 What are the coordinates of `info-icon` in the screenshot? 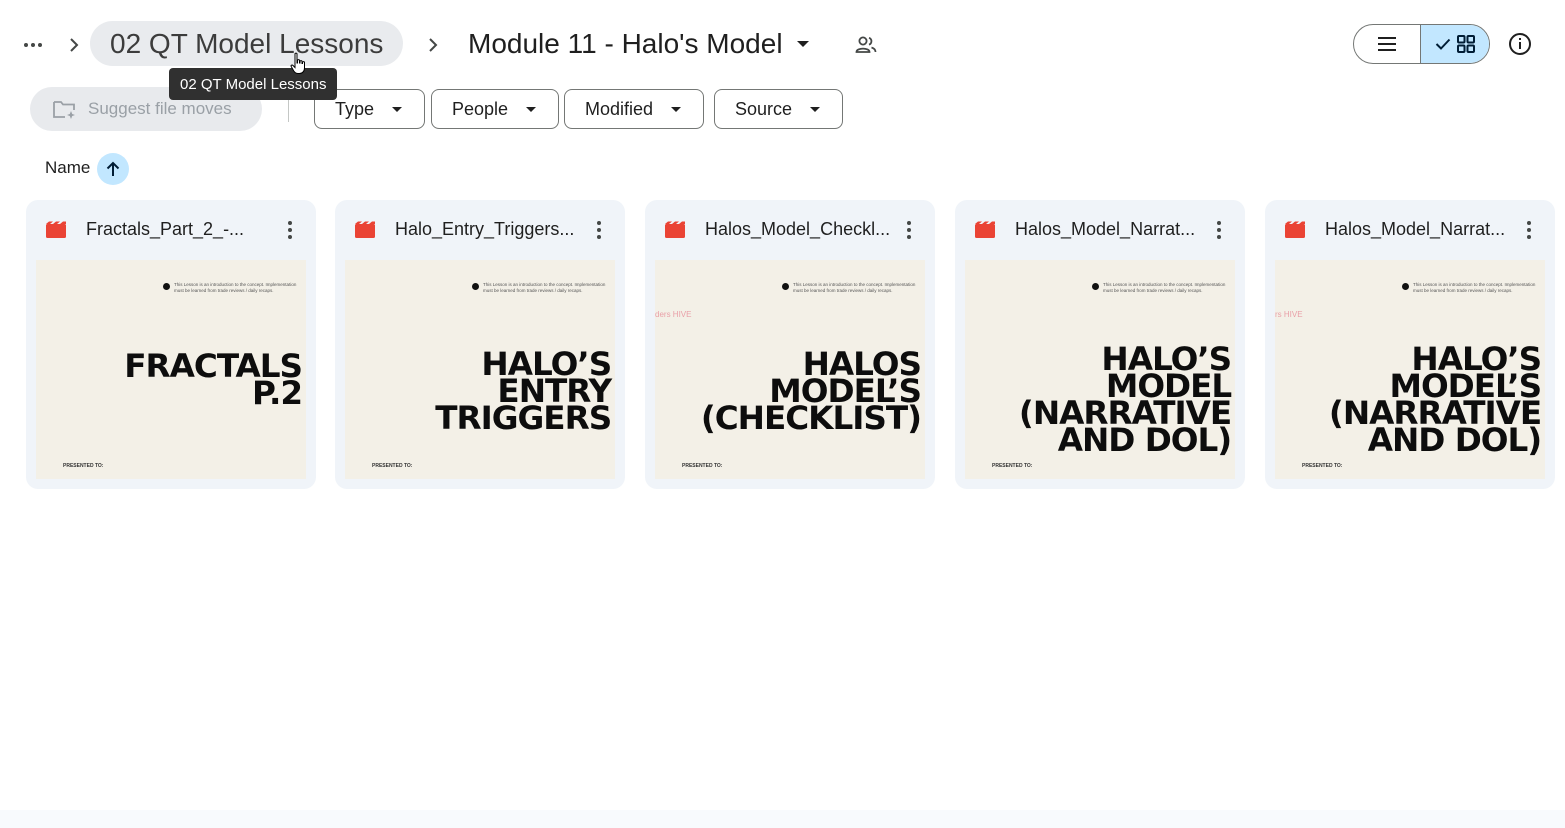 It's located at (1520, 44).